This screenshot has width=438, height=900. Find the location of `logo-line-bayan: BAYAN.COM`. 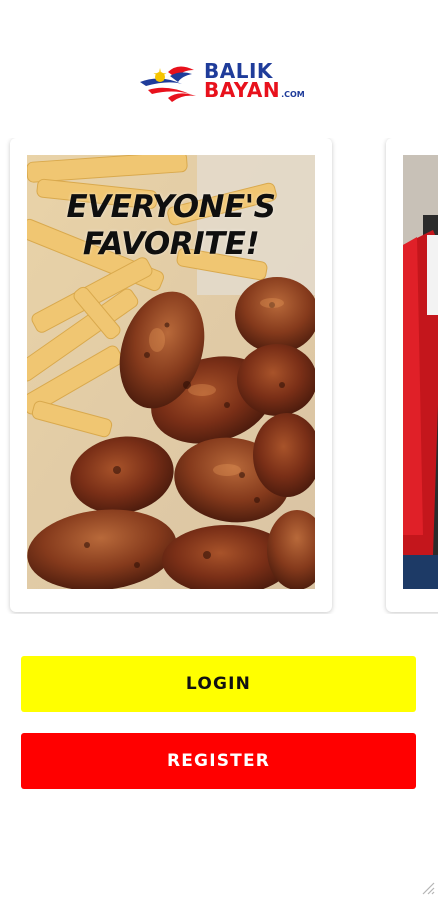

logo-line-bayan: BAYAN.COM is located at coordinates (254, 91).